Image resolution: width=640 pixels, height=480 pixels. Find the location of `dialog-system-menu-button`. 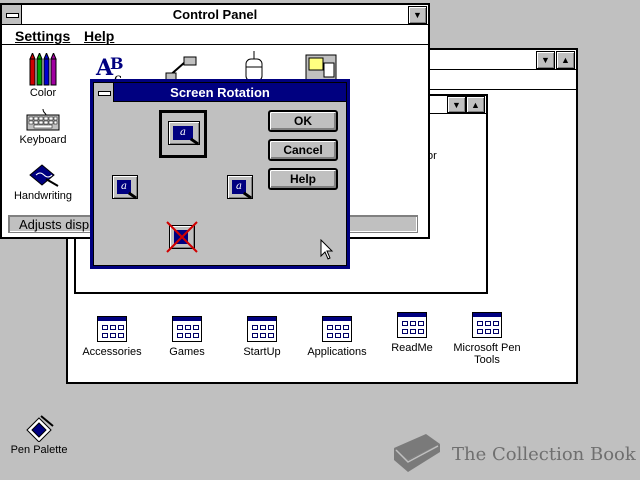

dialog-system-menu-button is located at coordinates (104, 92).